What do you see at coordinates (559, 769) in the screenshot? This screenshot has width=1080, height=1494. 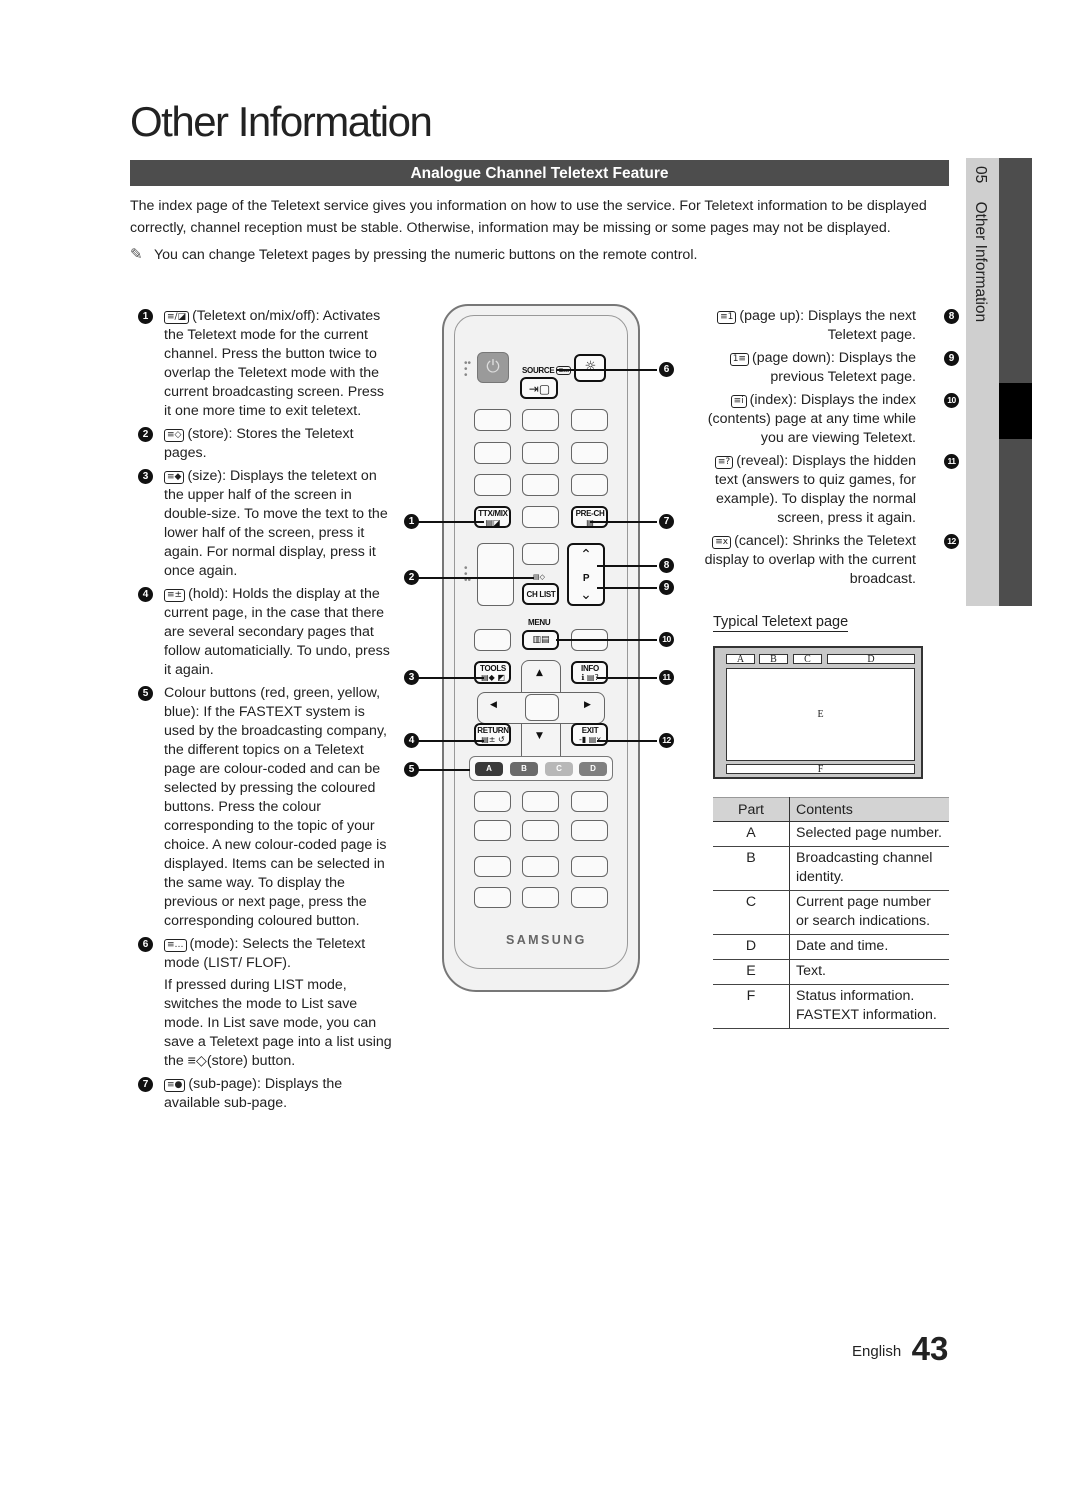 I see `color-key-c: C` at bounding box center [559, 769].